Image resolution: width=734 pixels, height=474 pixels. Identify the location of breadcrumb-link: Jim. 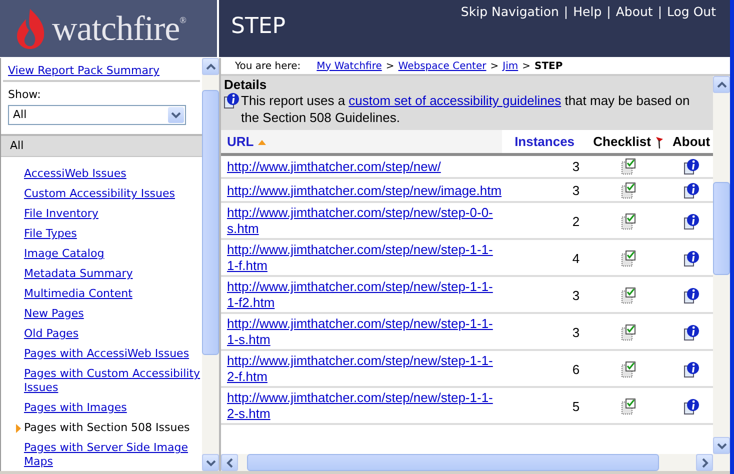
(510, 66).